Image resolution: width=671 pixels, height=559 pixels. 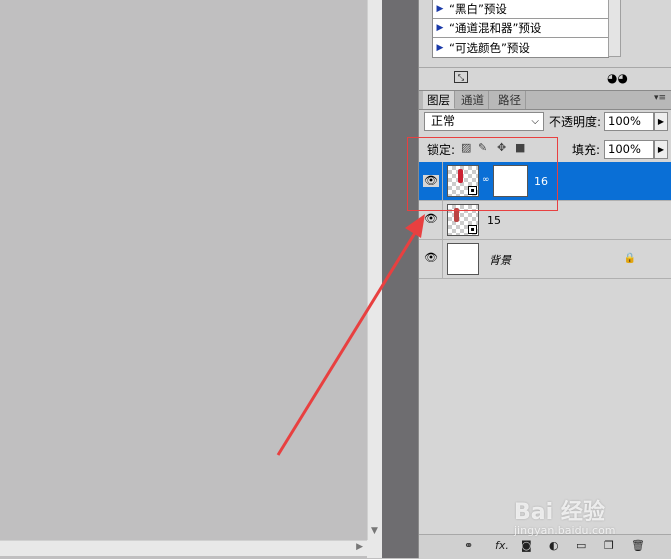 What do you see at coordinates (350, 335) in the screenshot?
I see `annotation-arrow` at bounding box center [350, 335].